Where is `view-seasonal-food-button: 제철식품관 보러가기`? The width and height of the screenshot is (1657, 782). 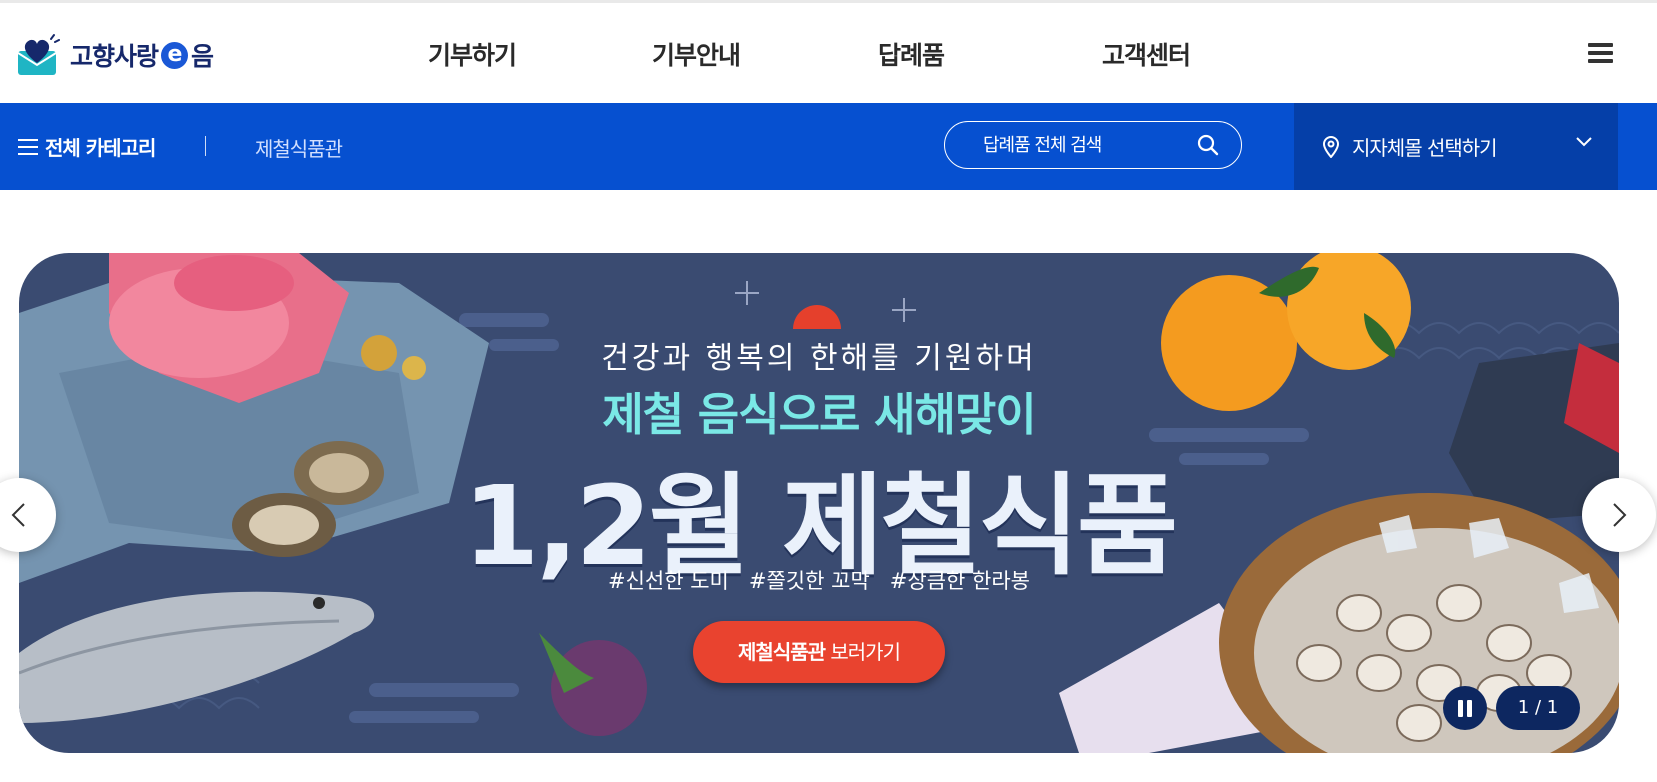 view-seasonal-food-button: 제철식품관 보러가기 is located at coordinates (819, 652).